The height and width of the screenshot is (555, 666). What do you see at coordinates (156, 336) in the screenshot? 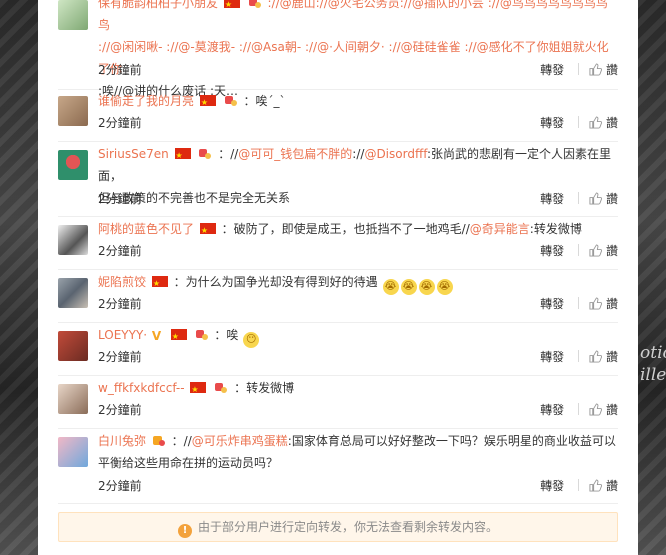
I see `verified-v-icon: V` at bounding box center [156, 336].